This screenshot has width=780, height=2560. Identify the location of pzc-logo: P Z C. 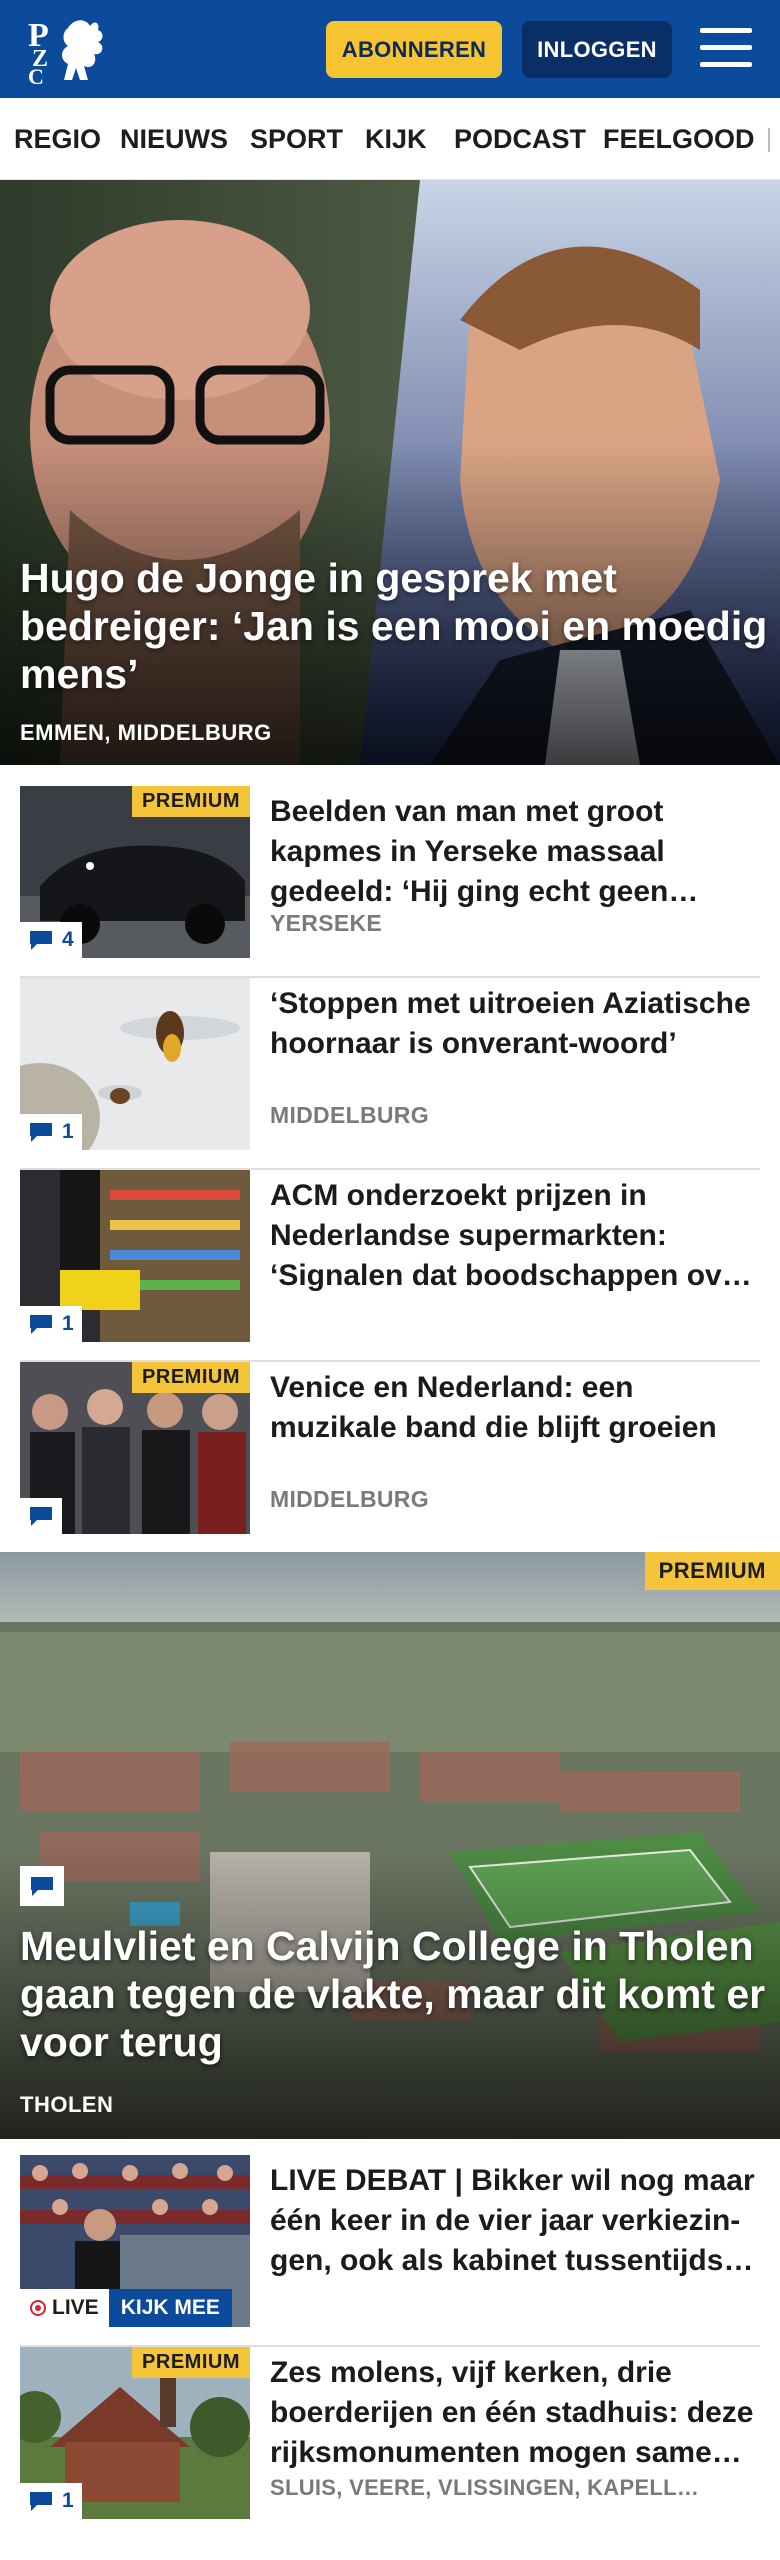
(71, 51).